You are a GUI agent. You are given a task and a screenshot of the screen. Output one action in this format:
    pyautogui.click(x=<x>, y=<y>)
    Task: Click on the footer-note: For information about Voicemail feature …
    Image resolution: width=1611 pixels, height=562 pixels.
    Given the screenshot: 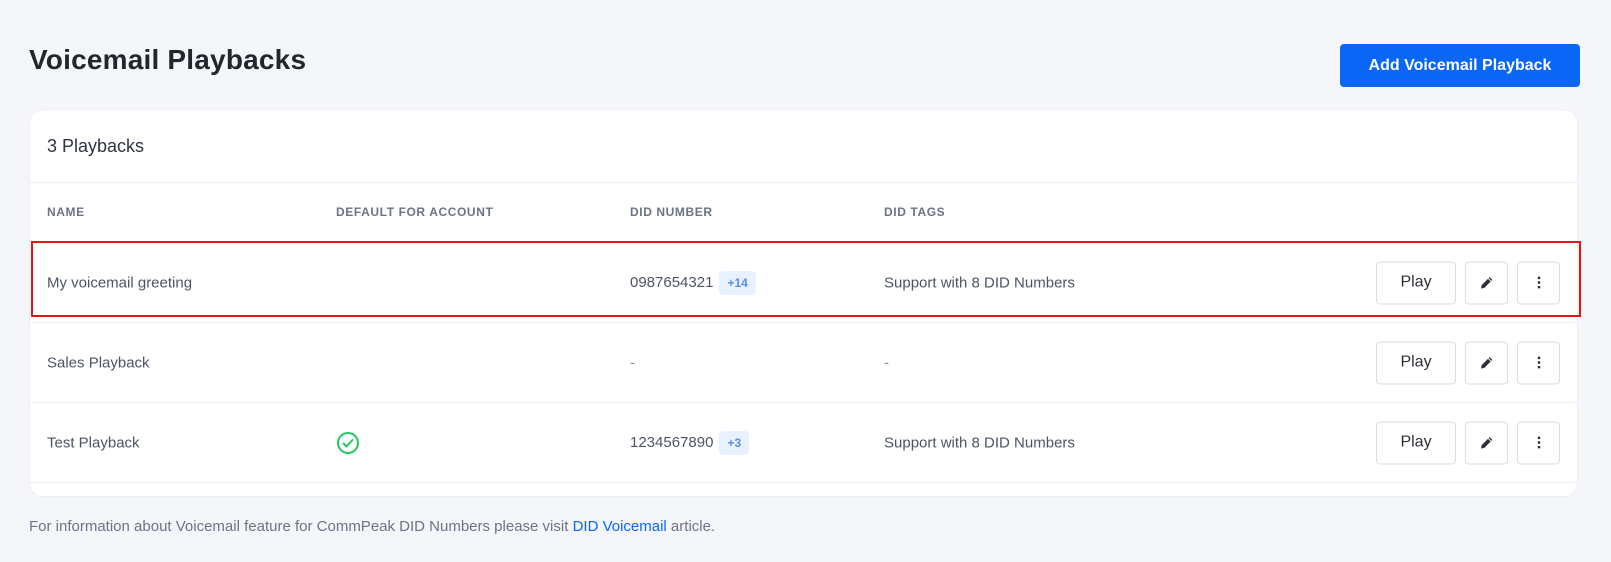 What is the action you would take?
    pyautogui.click(x=372, y=526)
    